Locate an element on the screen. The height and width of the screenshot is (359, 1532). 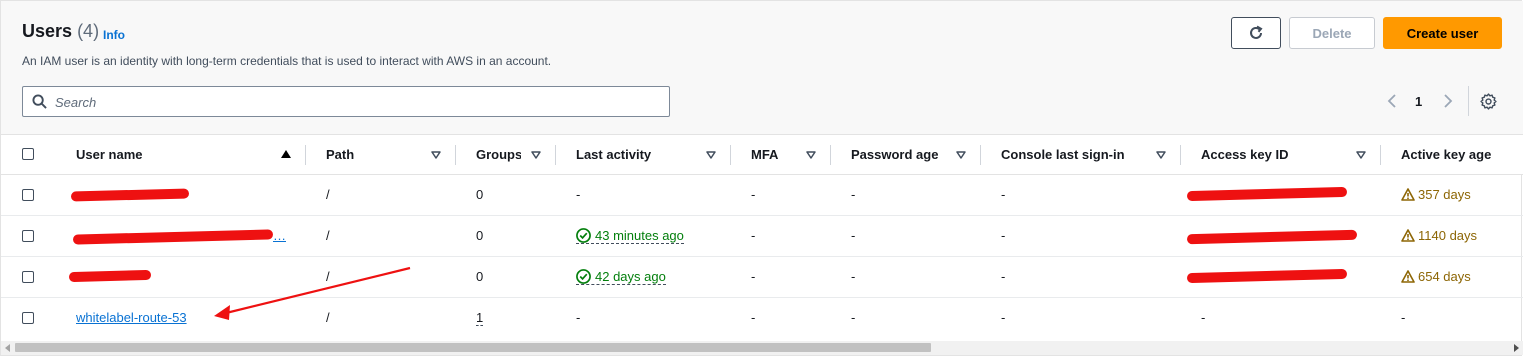
column-header-user-name: User name is located at coordinates (109, 154).